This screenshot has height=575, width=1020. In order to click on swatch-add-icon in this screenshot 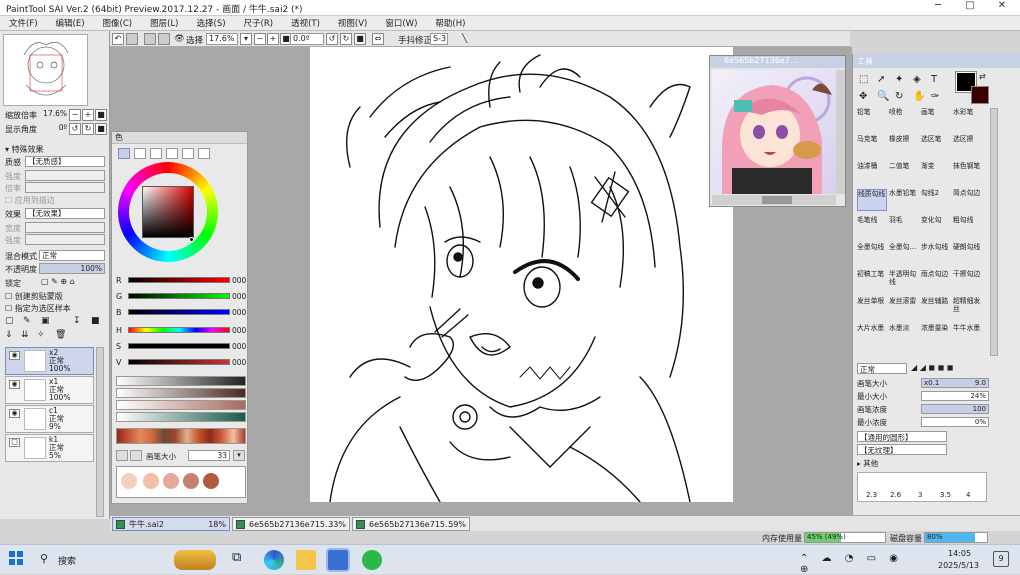, I will do `click(122, 455)`.